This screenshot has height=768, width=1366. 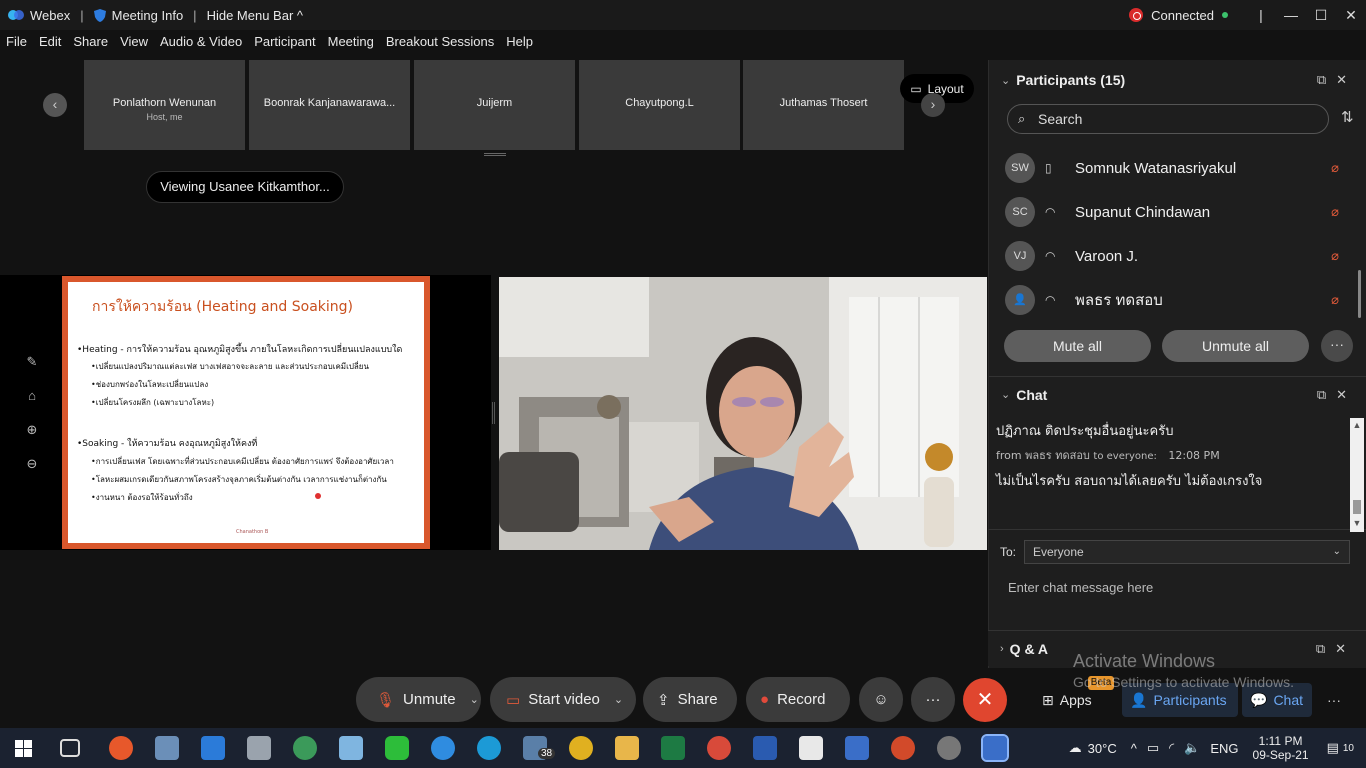 I want to click on participant-row: VJ ◠ Varoon J. ⌀, so click(x=1180, y=256).